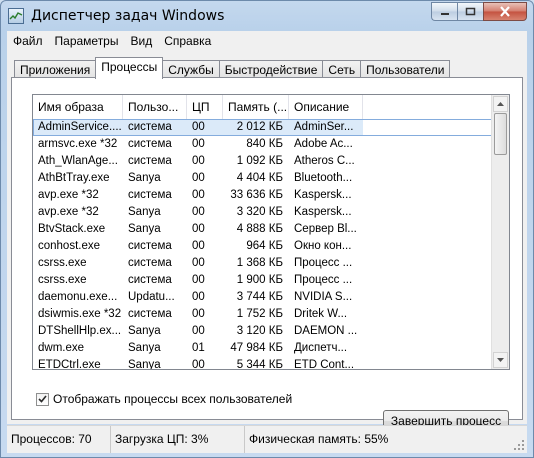 This screenshot has width=534, height=458. What do you see at coordinates (69, 364) in the screenshot?
I see `cell-image-name: ETDCtrl.exe` at bounding box center [69, 364].